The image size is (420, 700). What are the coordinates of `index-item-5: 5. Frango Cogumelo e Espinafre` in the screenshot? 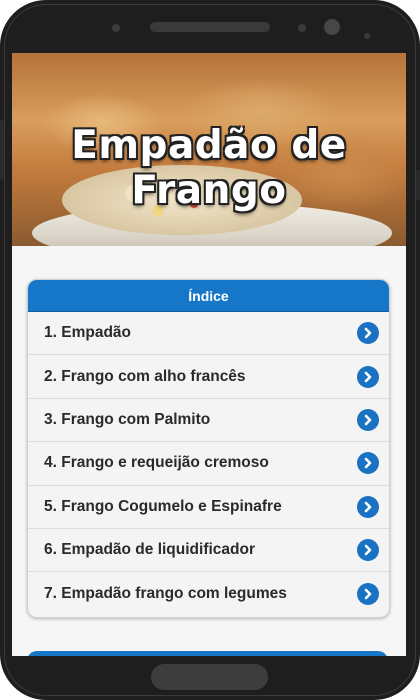 It's located at (208, 507).